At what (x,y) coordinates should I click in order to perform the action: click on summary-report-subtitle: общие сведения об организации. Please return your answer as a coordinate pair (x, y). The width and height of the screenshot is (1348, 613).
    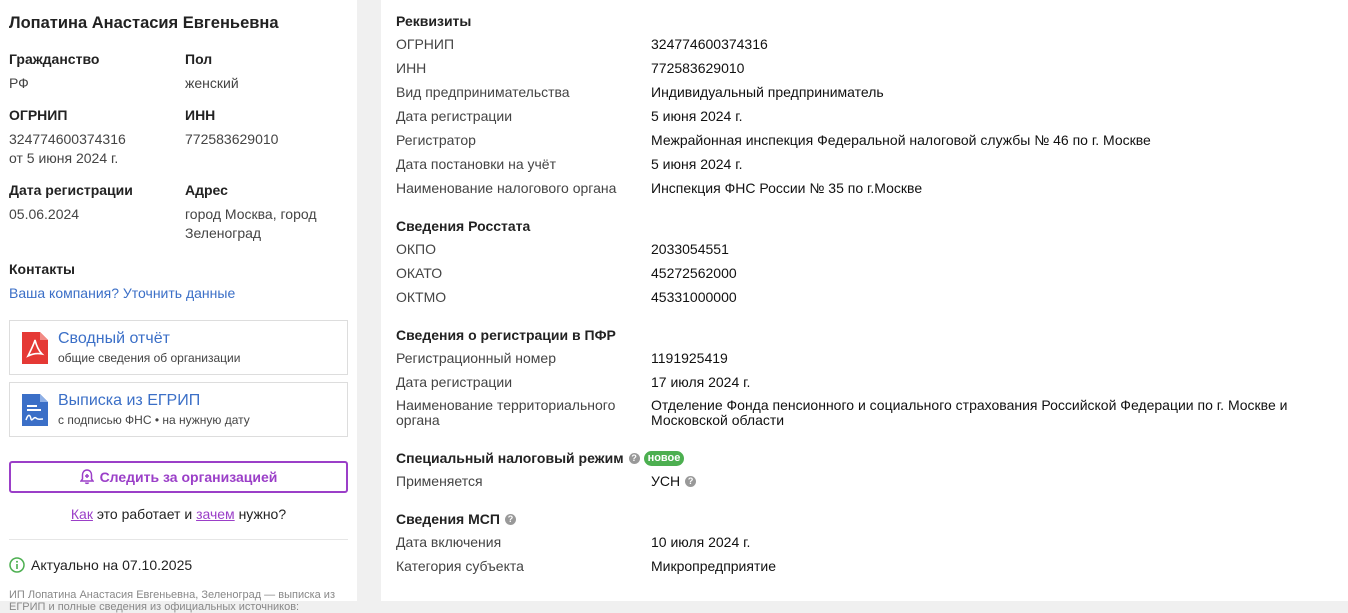
    Looking at the image, I should click on (149, 358).